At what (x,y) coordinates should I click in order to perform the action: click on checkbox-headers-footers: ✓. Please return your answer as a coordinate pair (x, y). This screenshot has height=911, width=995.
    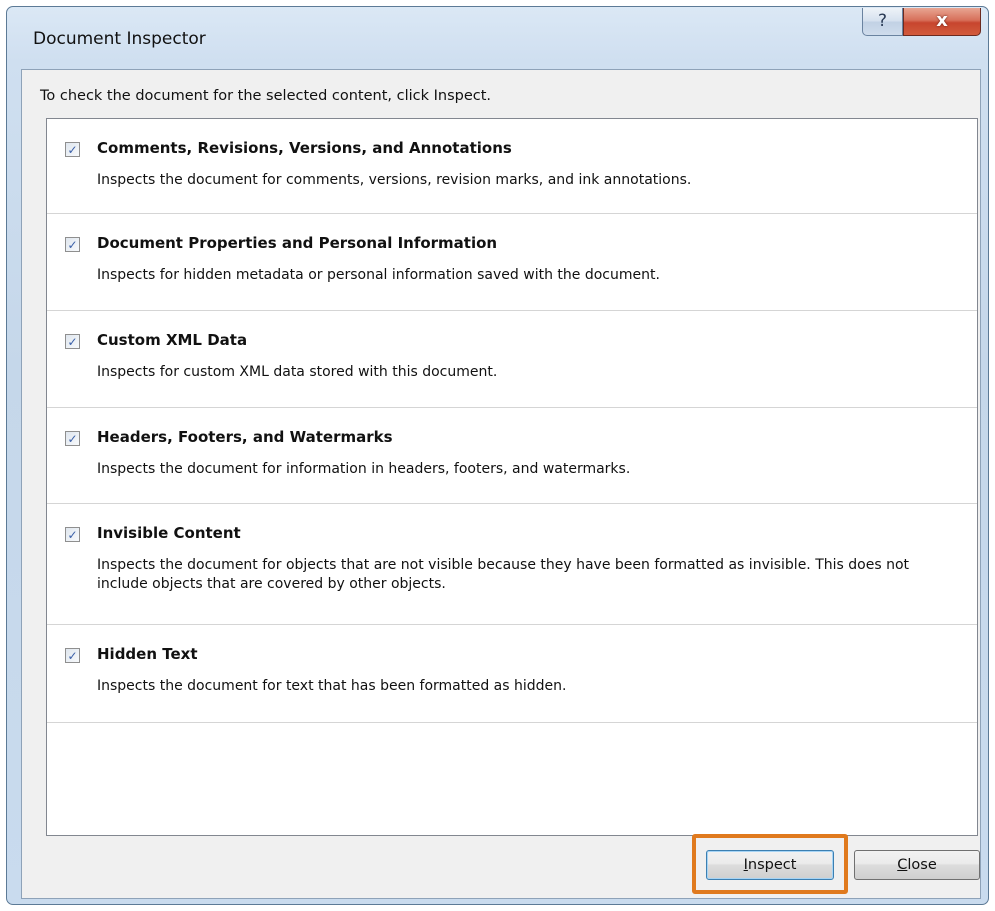
    Looking at the image, I should click on (72, 438).